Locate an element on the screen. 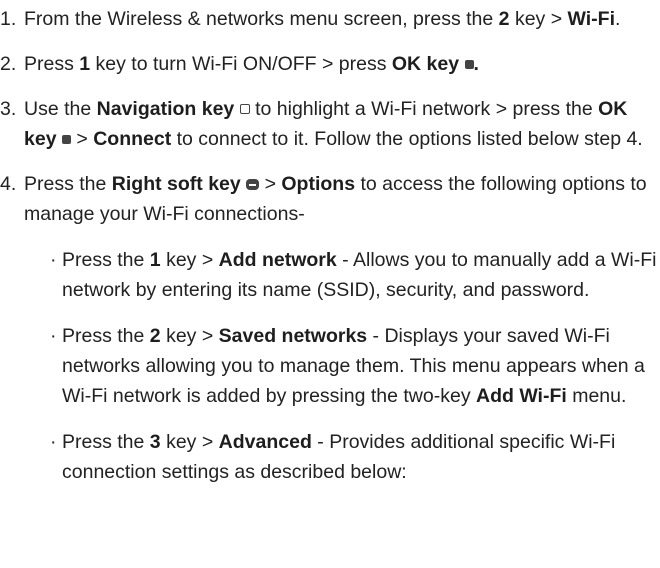 The image size is (660, 568). right-soft-key-icon is located at coordinates (253, 184).